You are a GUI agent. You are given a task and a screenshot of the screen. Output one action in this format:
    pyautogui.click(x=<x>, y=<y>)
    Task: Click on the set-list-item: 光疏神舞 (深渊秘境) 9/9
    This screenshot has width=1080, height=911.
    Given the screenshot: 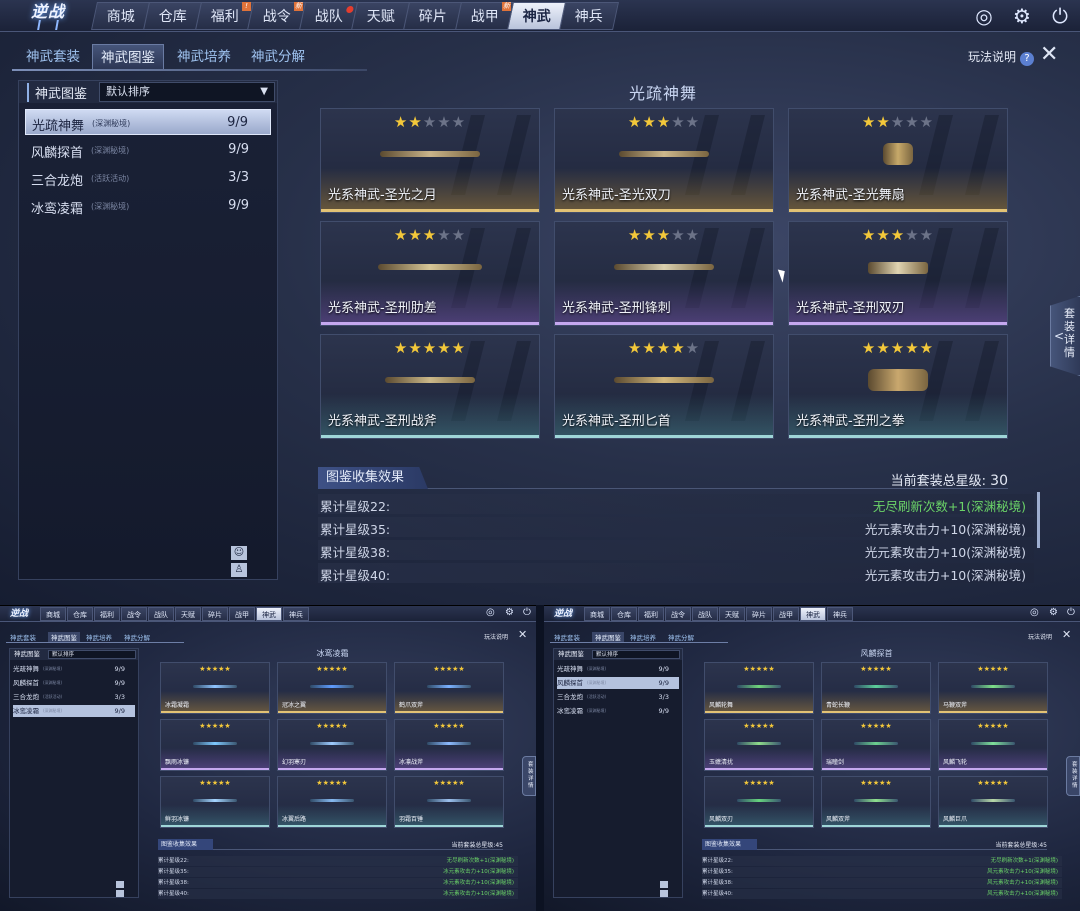 What is the action you would take?
    pyautogui.click(x=148, y=122)
    